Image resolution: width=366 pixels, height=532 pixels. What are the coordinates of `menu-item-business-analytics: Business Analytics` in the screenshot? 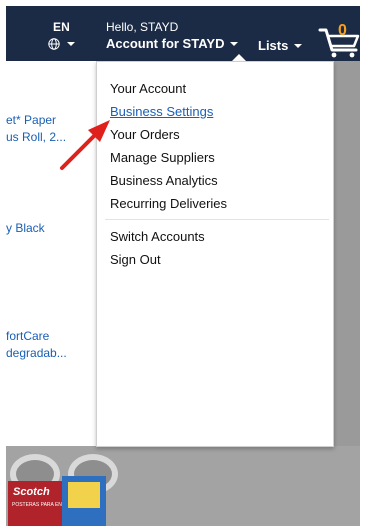 It's located at (164, 180).